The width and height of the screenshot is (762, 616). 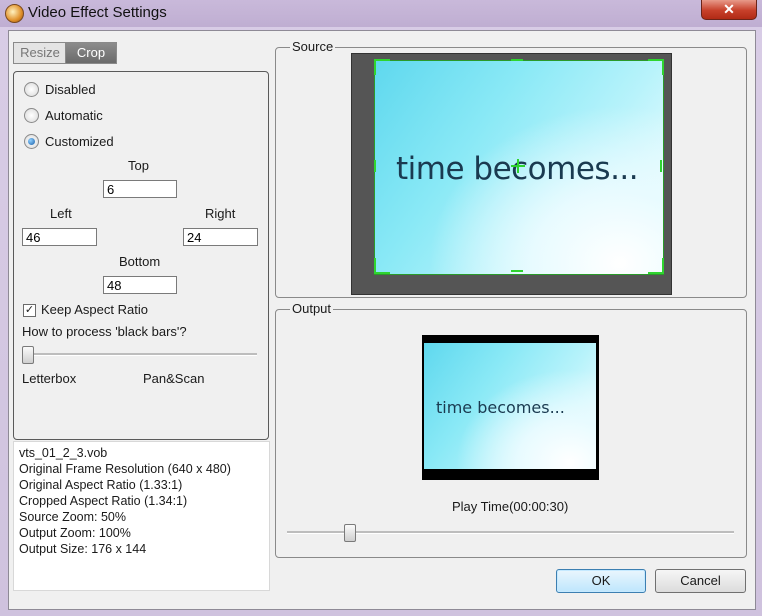 What do you see at coordinates (104, 331) in the screenshot?
I see `black-bars-label: How to process 'black bars'?` at bounding box center [104, 331].